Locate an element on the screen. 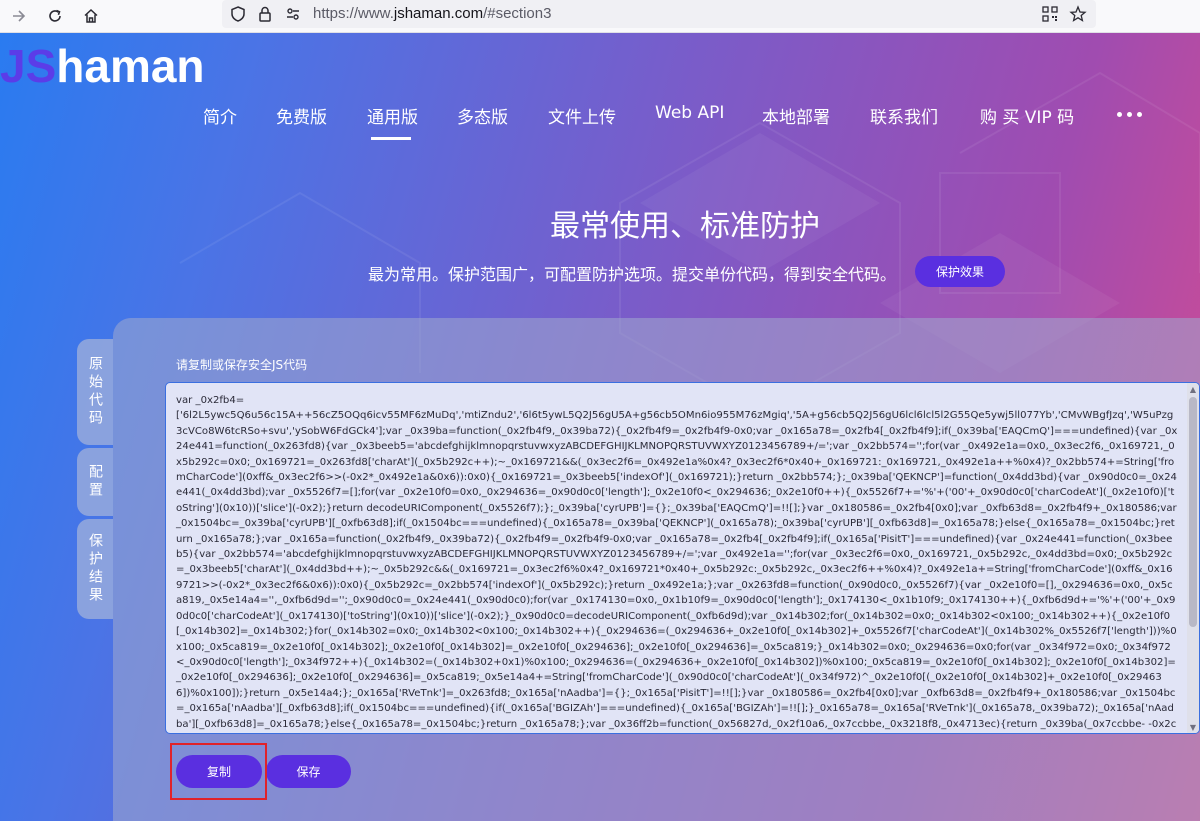 The height and width of the screenshot is (821, 1200). forward-arrow-icon is located at coordinates (19, 16).